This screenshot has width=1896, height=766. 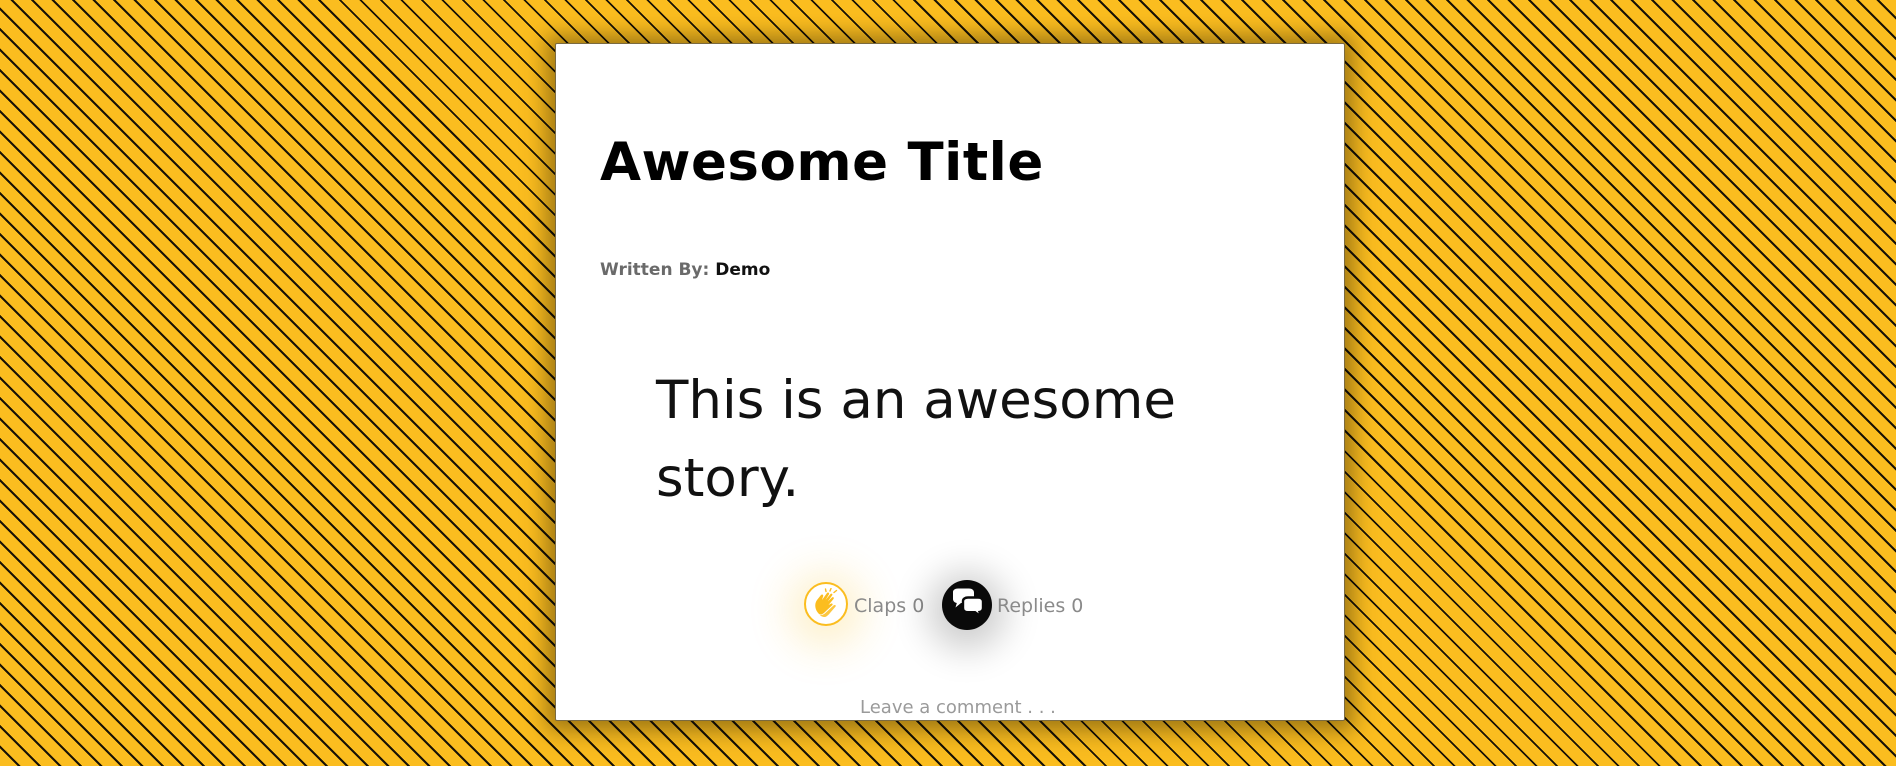 I want to click on speech-bubbles-icon, so click(x=969, y=604).